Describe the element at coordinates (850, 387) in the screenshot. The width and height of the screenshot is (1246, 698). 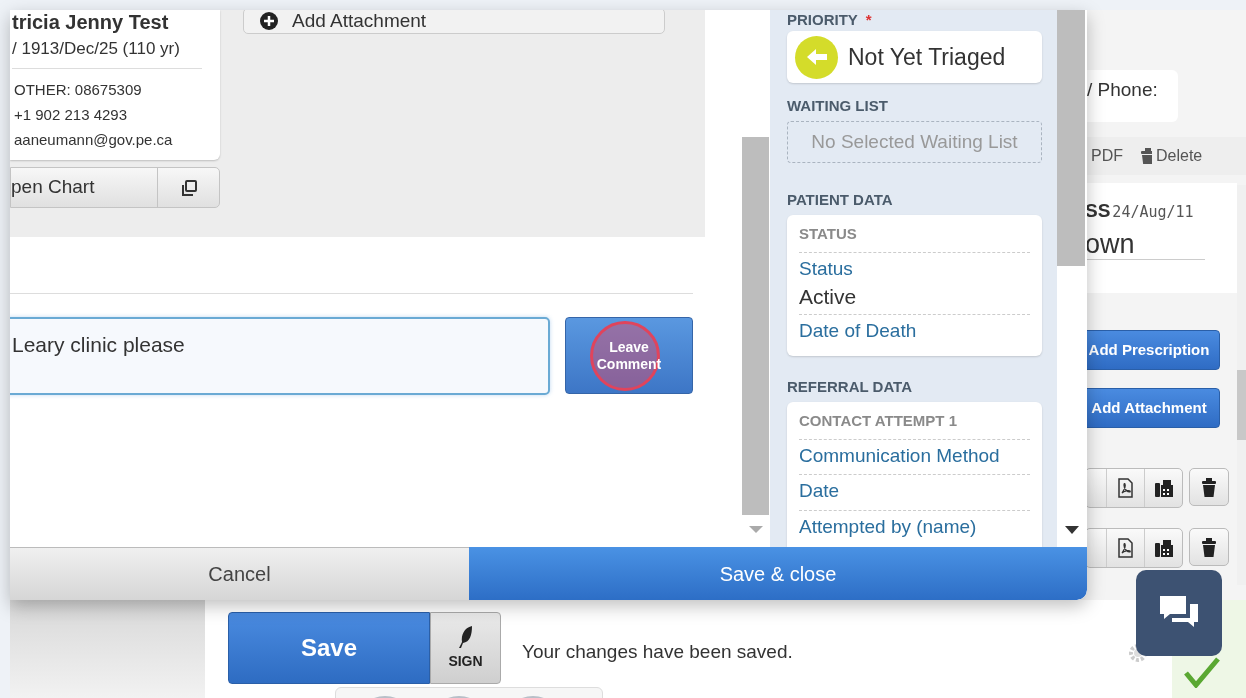
I see `section-heading: REFERRAL DATA` at that location.